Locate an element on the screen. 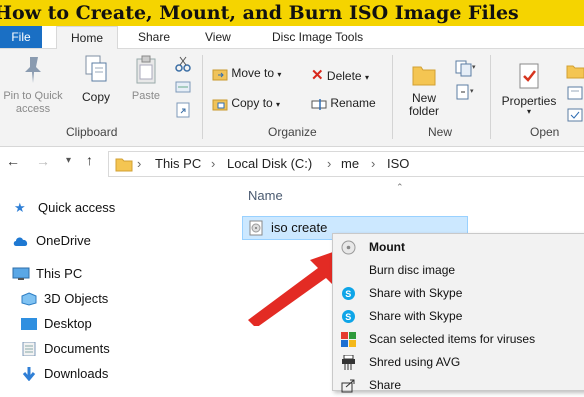 The height and width of the screenshot is (397, 584). paste-label: Paste is located at coordinates (146, 96).